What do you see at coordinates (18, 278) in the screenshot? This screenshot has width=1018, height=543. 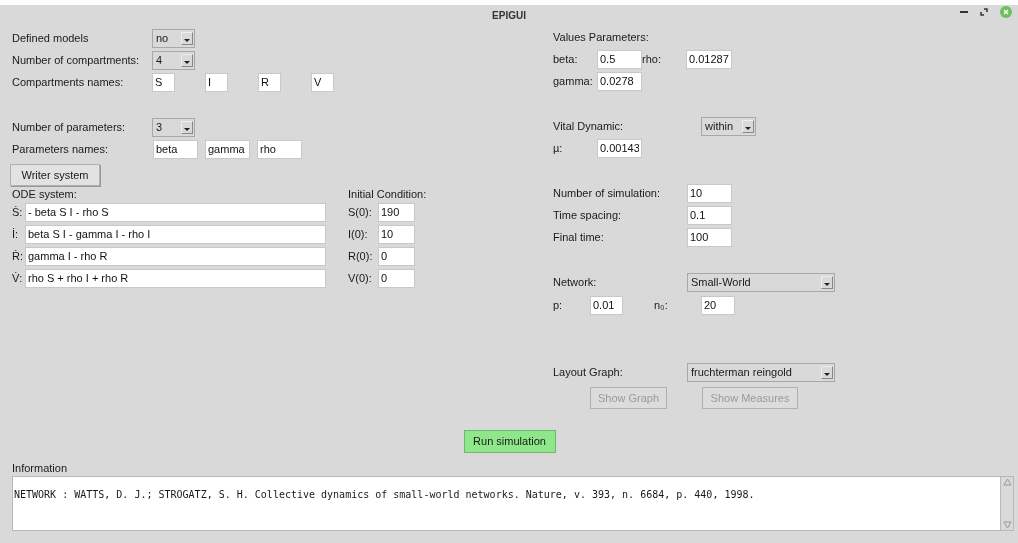 I see `field-label: V̇:` at bounding box center [18, 278].